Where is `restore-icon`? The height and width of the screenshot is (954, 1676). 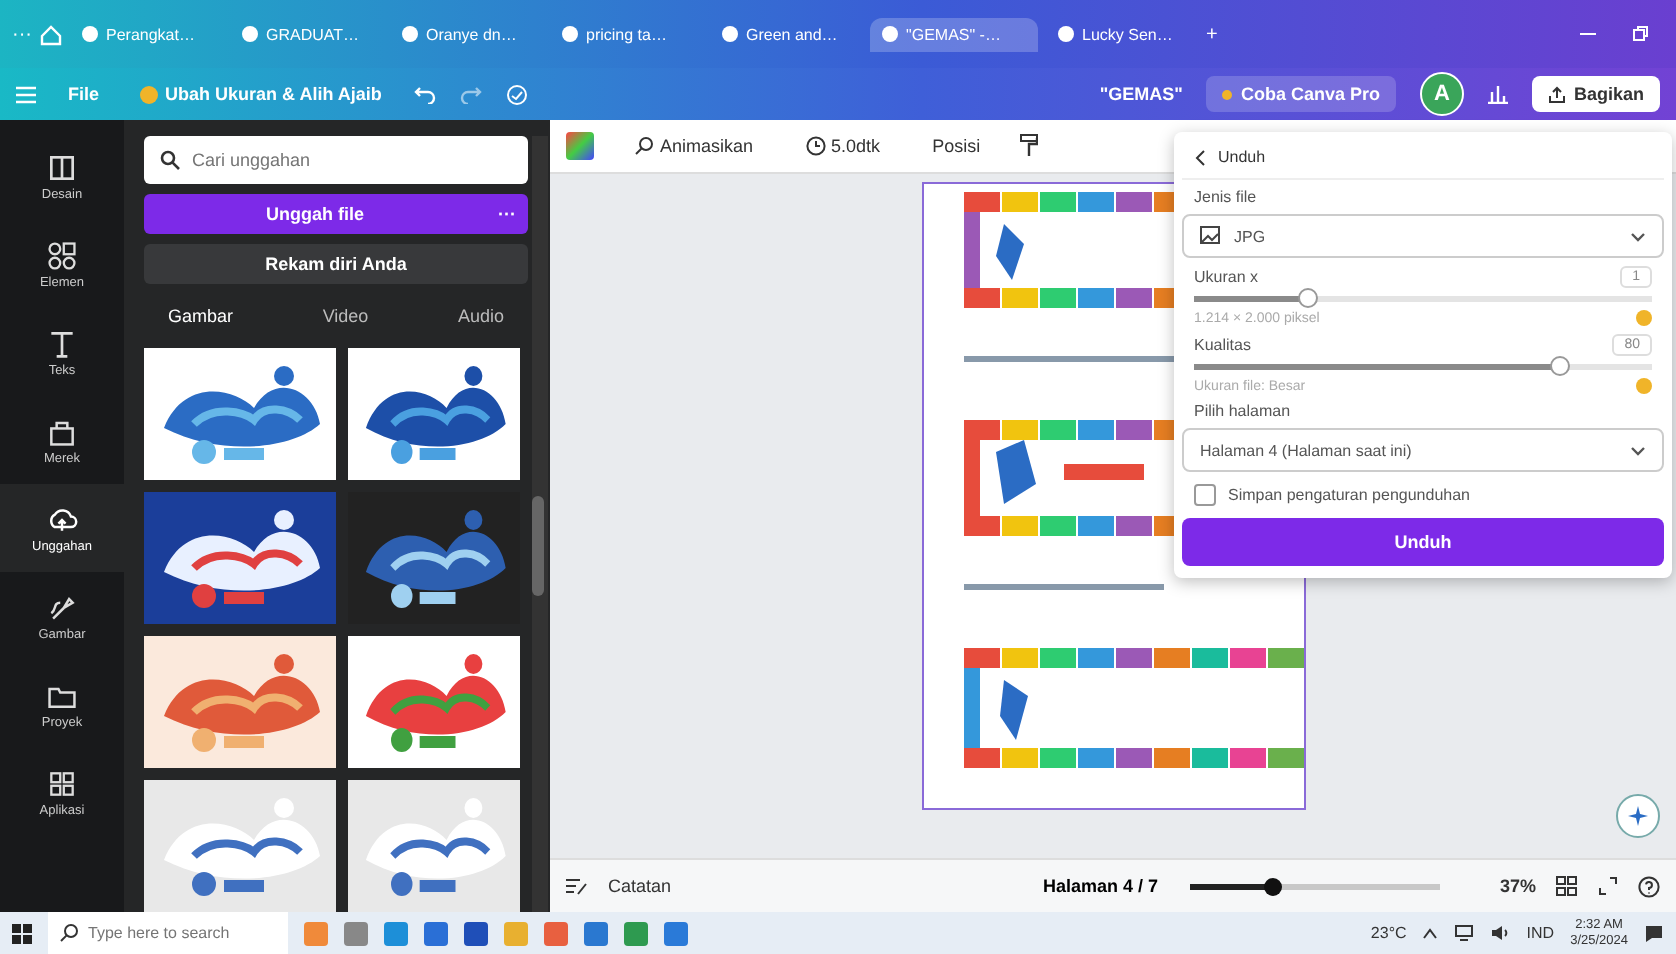 restore-icon is located at coordinates (1640, 34).